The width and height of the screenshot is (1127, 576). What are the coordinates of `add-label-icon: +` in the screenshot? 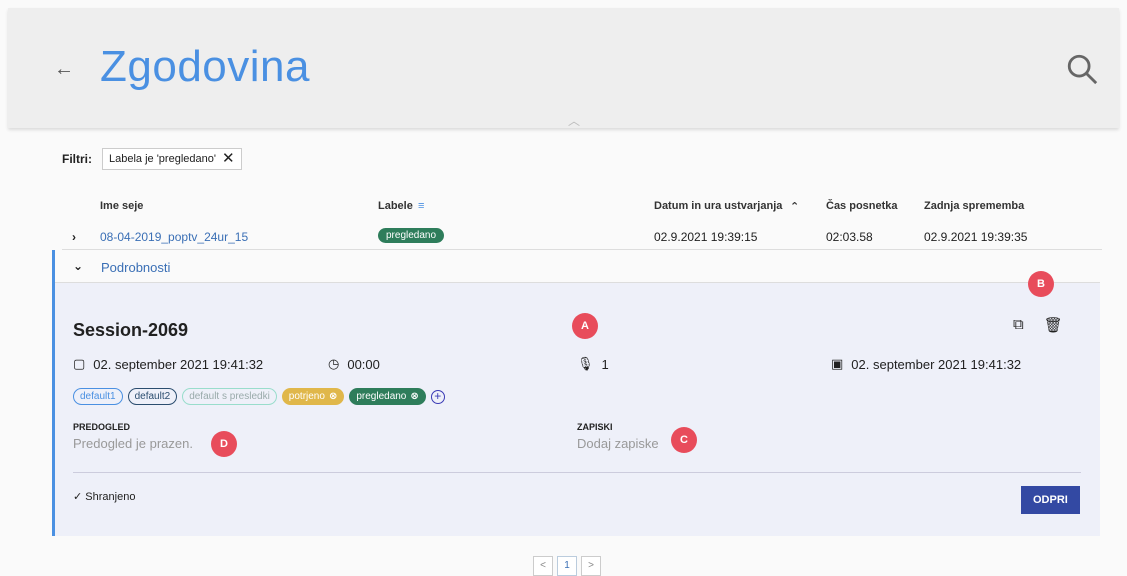 It's located at (437, 396).